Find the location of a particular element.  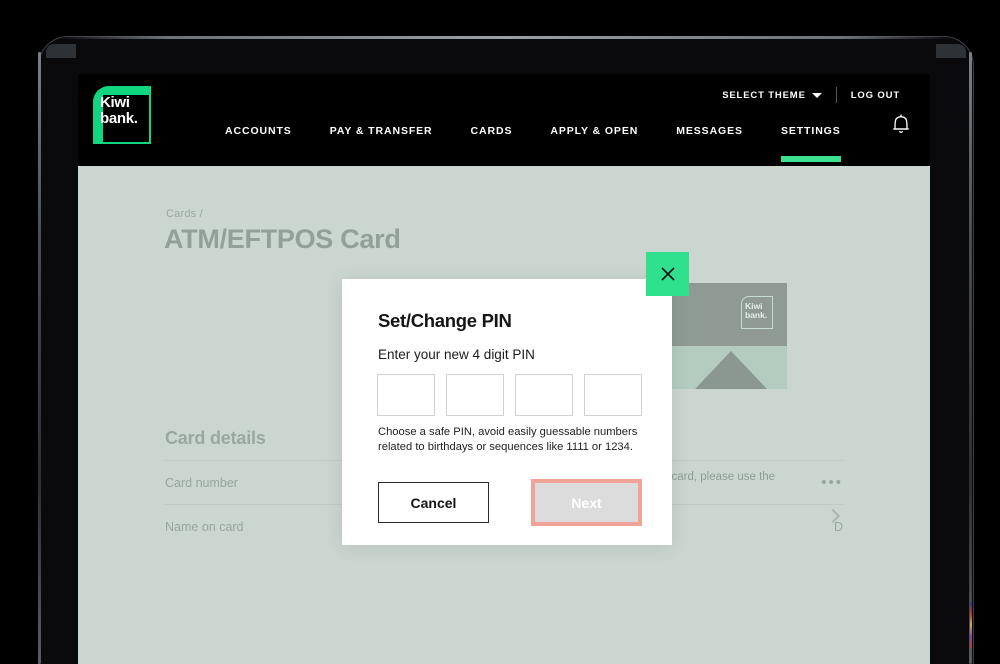

select-theme-label: SELECT THEME is located at coordinates (764, 95).